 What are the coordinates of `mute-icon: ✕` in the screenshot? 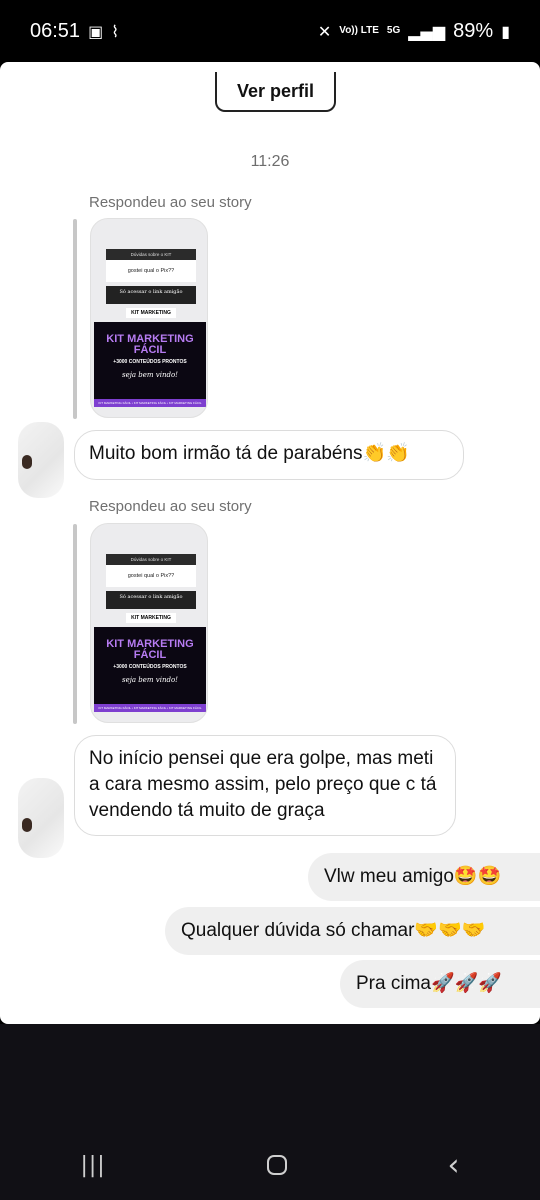 It's located at (324, 31).